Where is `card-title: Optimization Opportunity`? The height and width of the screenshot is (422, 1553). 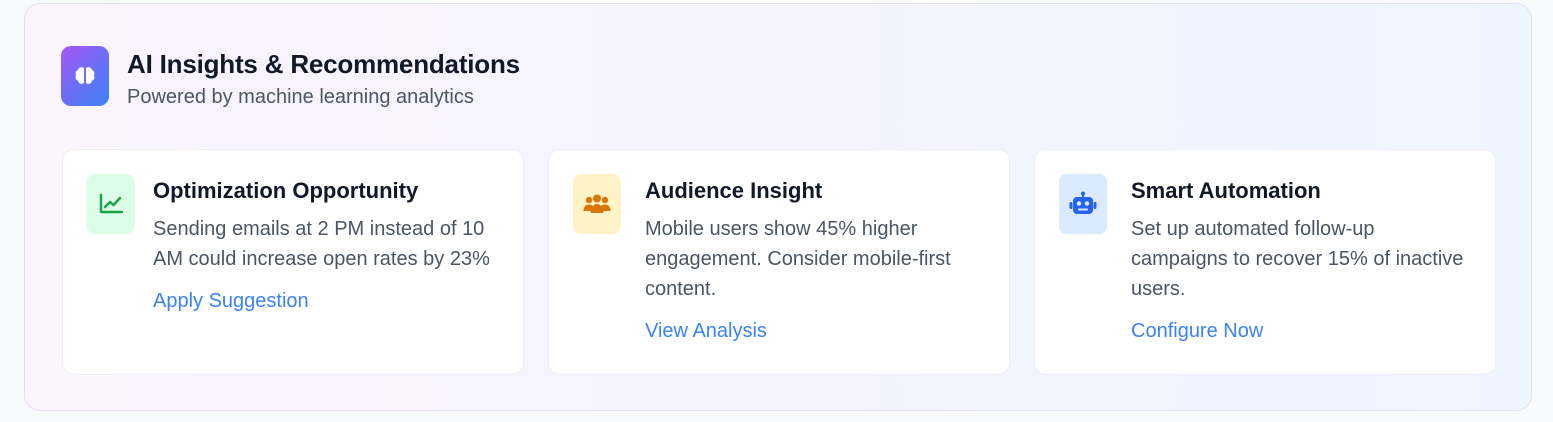
card-title: Optimization Opportunity is located at coordinates (286, 190).